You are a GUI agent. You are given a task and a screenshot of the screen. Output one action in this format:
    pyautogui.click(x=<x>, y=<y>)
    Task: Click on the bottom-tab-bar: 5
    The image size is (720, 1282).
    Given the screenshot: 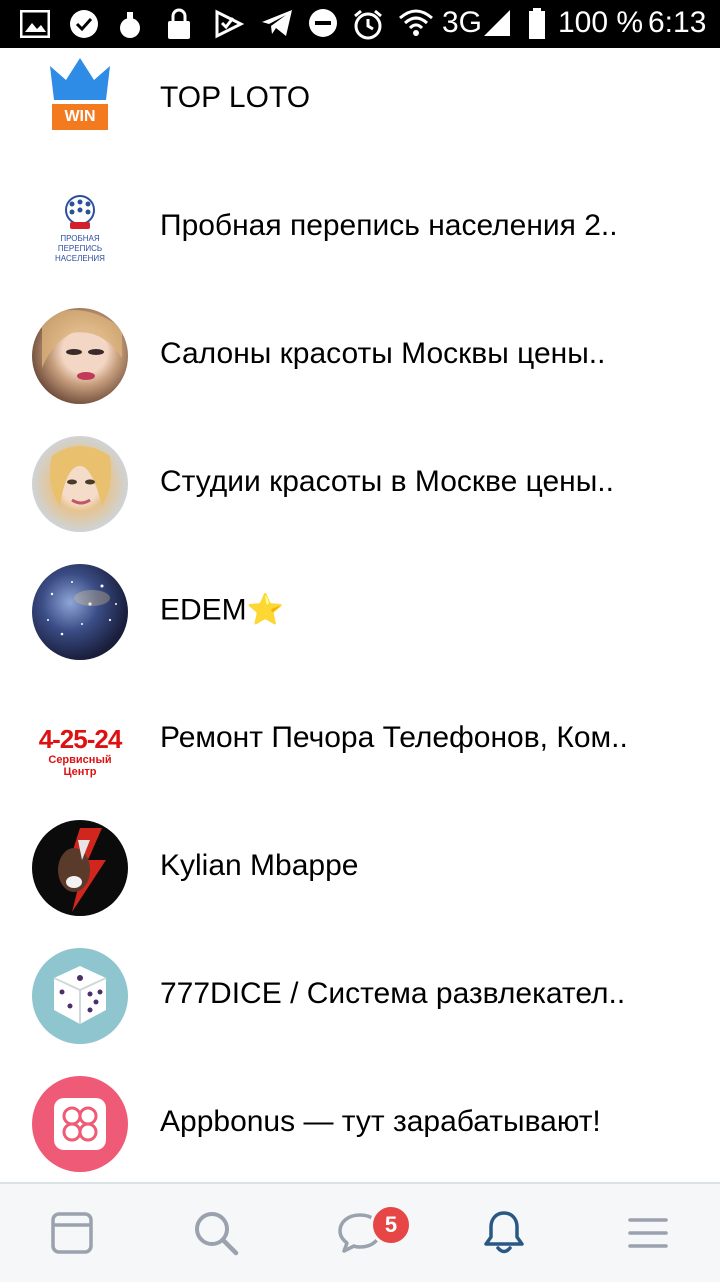 What is the action you would take?
    pyautogui.click(x=360, y=1232)
    